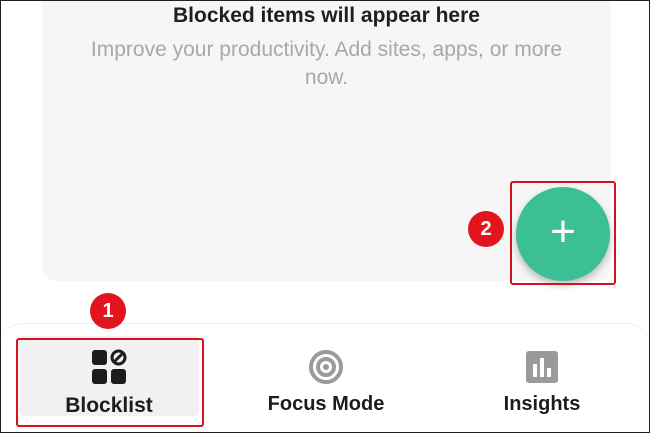 The width and height of the screenshot is (650, 433). Describe the element at coordinates (542, 366) in the screenshot. I see `bar-chart-icon` at that location.